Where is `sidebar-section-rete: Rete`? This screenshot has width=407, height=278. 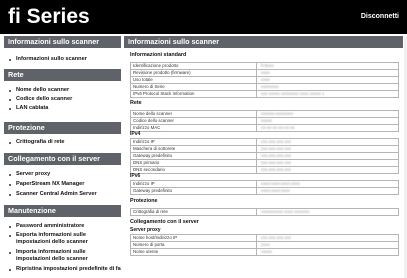
sidebar-section-rete: Rete is located at coordinates (62, 75).